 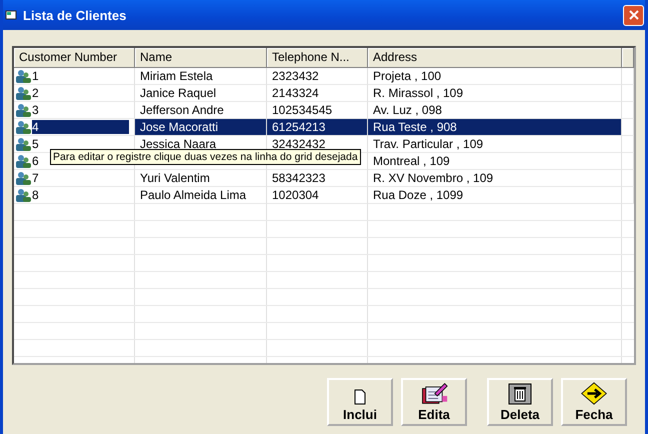 I want to click on window-title: Lista de Clientes, so click(x=75, y=15).